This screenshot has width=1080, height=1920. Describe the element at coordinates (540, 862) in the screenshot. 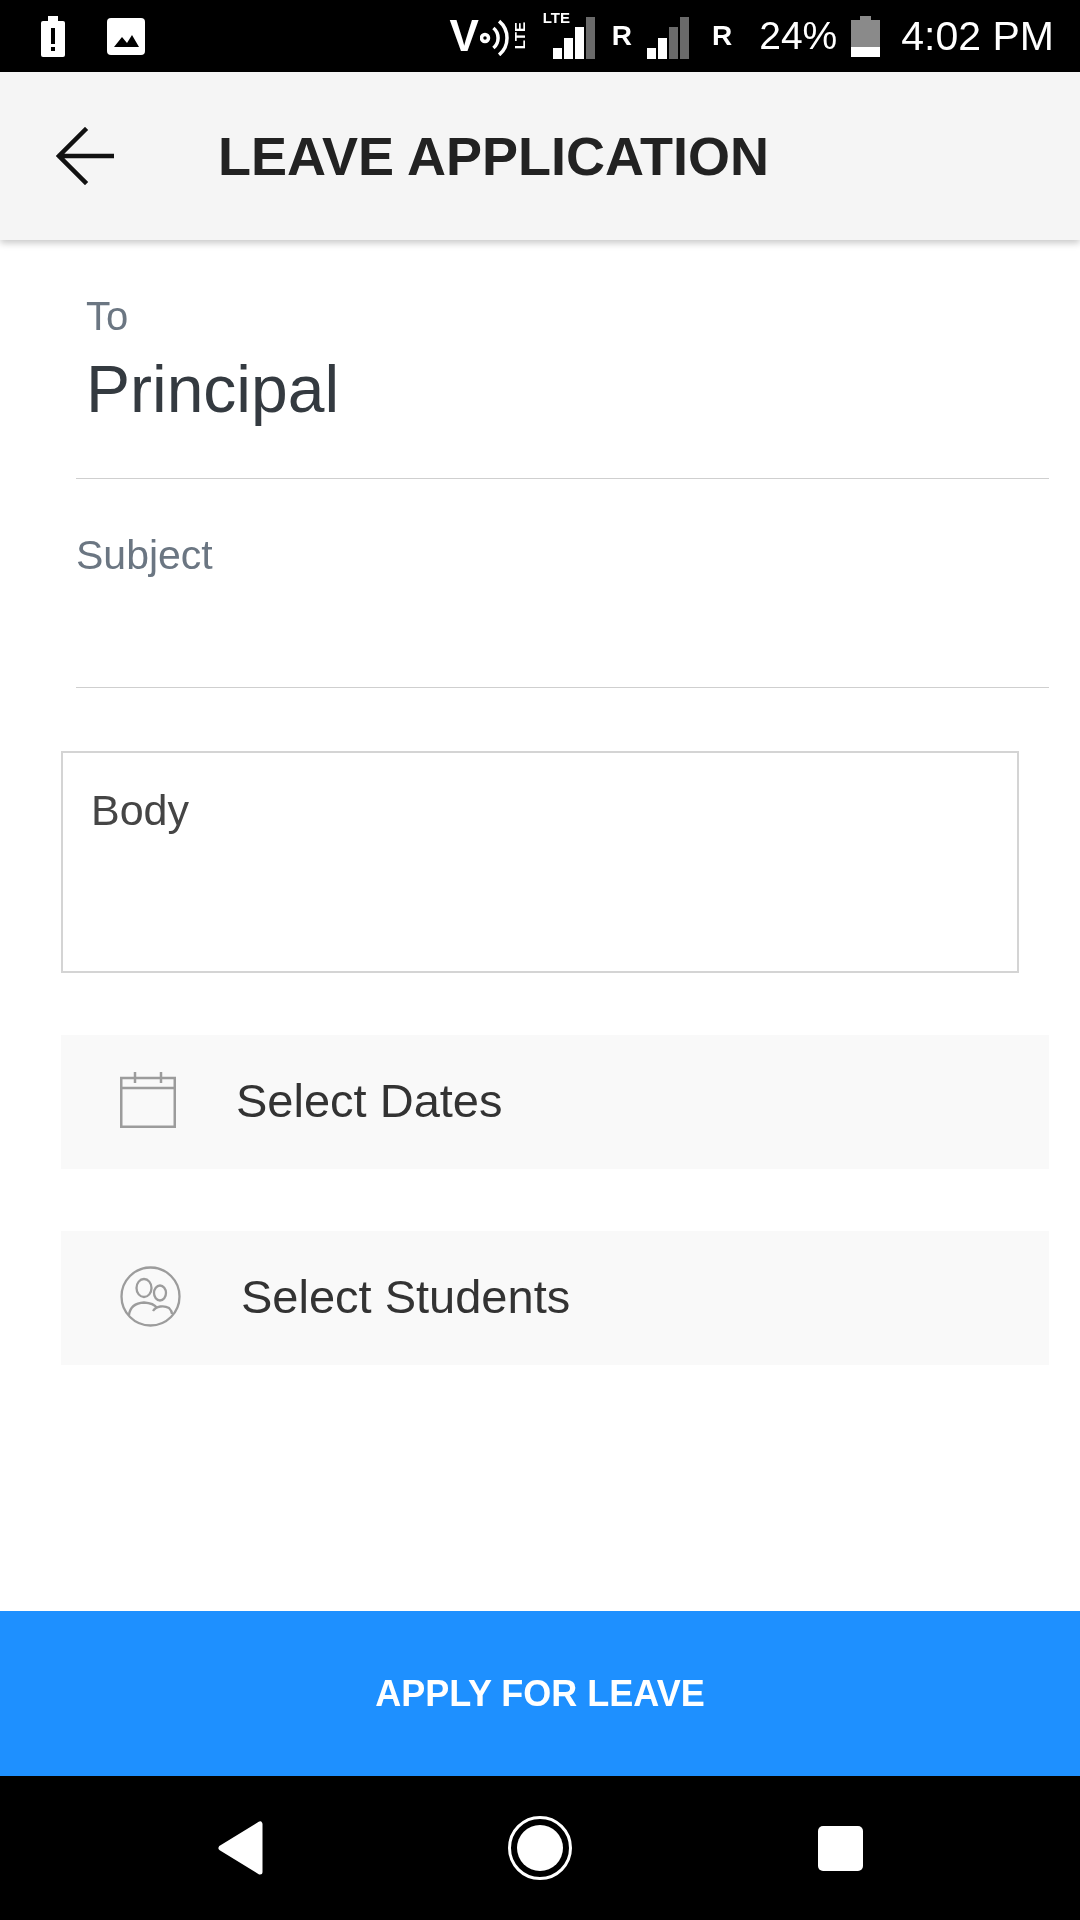

I see `body-field: Body` at that location.